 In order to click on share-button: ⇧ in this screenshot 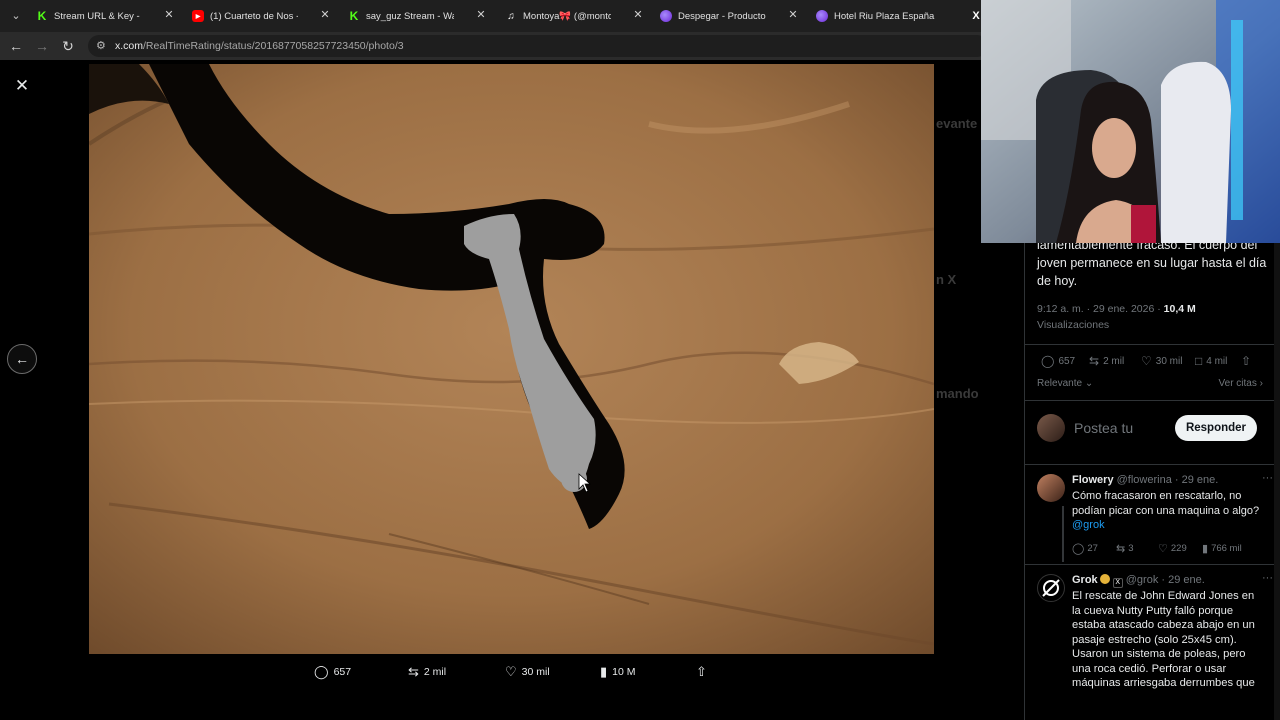, I will do `click(1248, 361)`.